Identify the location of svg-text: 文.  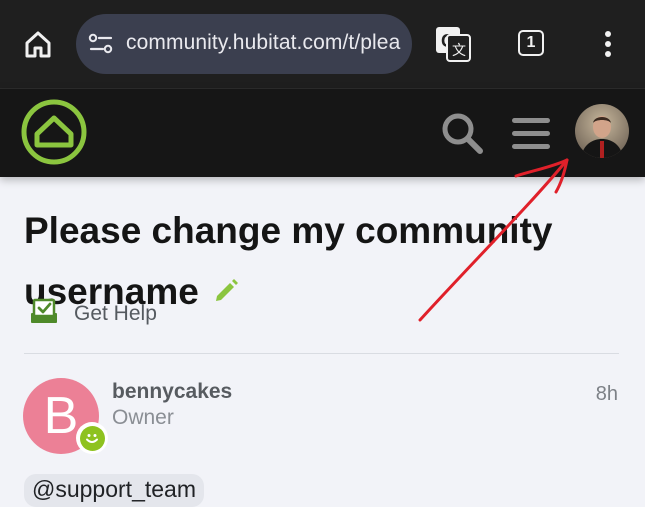
(459, 51).